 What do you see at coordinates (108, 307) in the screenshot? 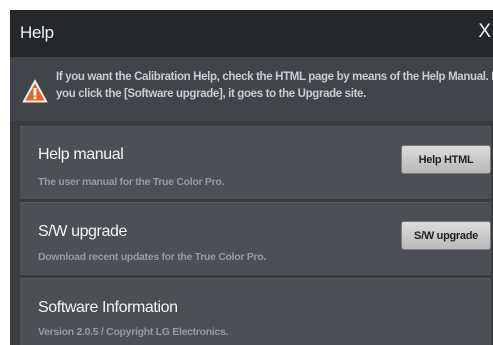
I see `software-information-title: Software Information` at bounding box center [108, 307].